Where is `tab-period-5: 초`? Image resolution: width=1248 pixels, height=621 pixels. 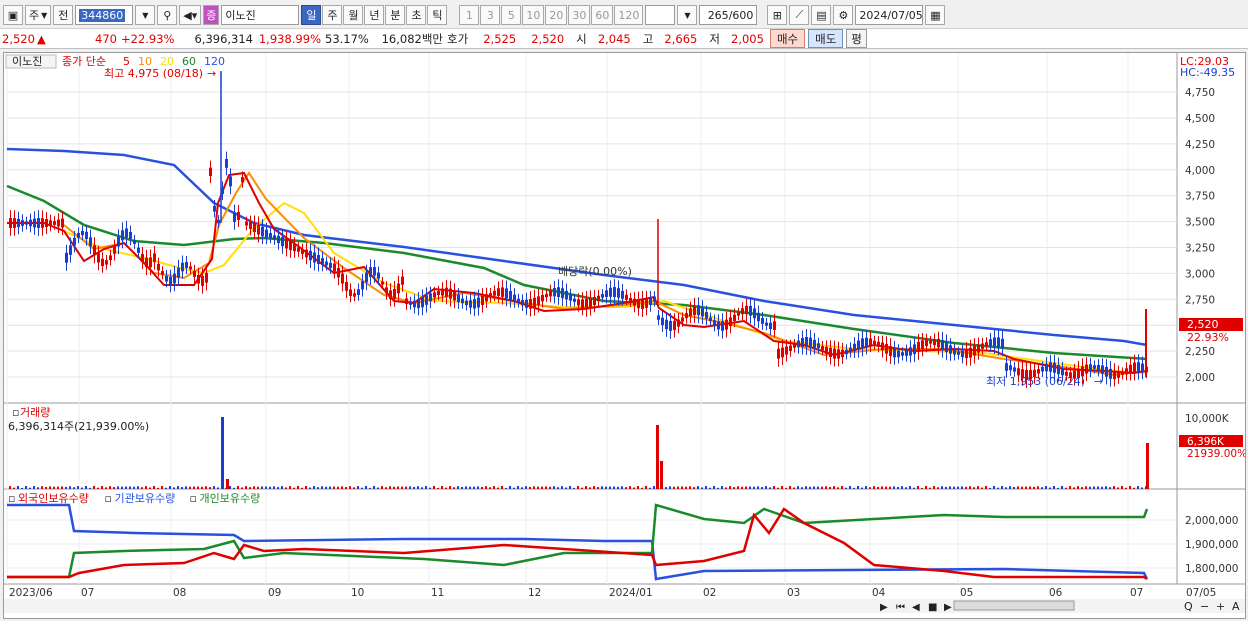
tab-period-5: 초 is located at coordinates (416, 15).